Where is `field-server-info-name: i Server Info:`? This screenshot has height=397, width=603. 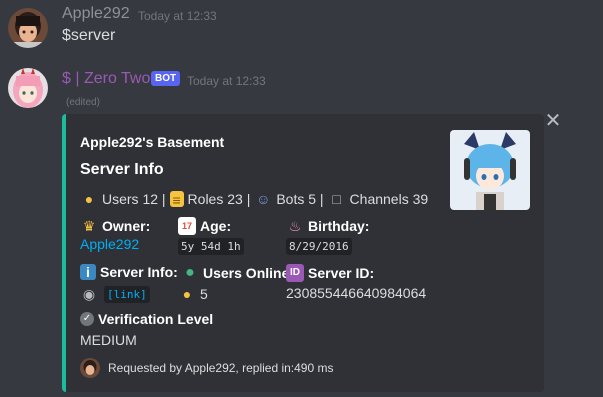
field-server-info-name: i Server Info: is located at coordinates (129, 272).